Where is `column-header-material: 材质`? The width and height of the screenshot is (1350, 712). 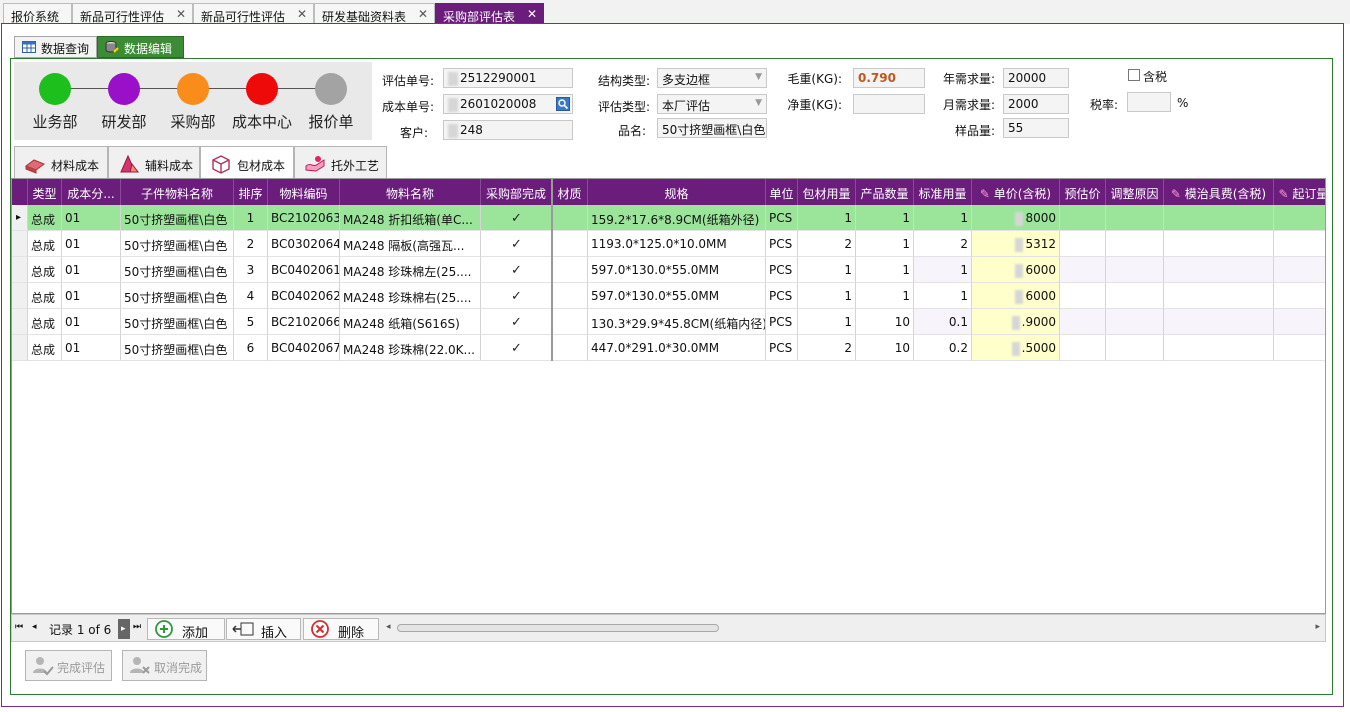 column-header-material: 材质 is located at coordinates (570, 192).